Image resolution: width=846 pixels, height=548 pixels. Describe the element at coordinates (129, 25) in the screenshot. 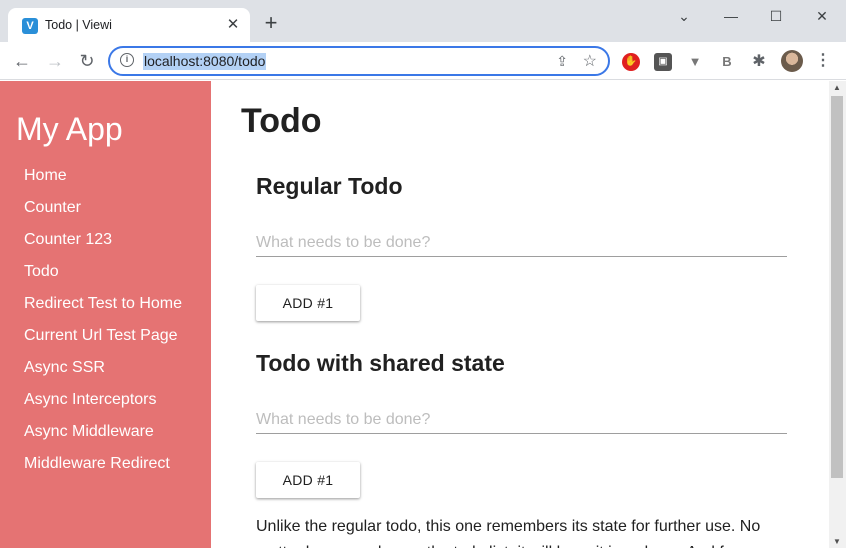

I see `browser-tab: V Todo | Viewi ✕` at that location.